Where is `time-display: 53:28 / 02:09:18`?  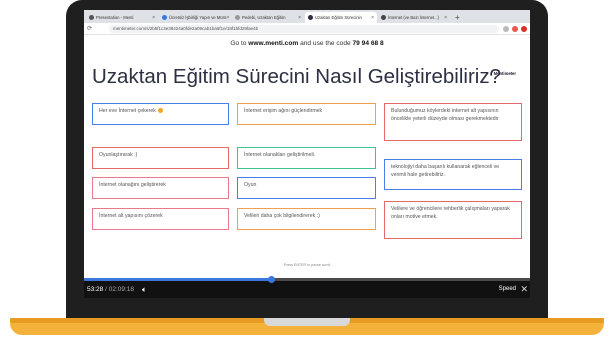
time-display: 53:28 / 02:09:18 is located at coordinates (111, 289).